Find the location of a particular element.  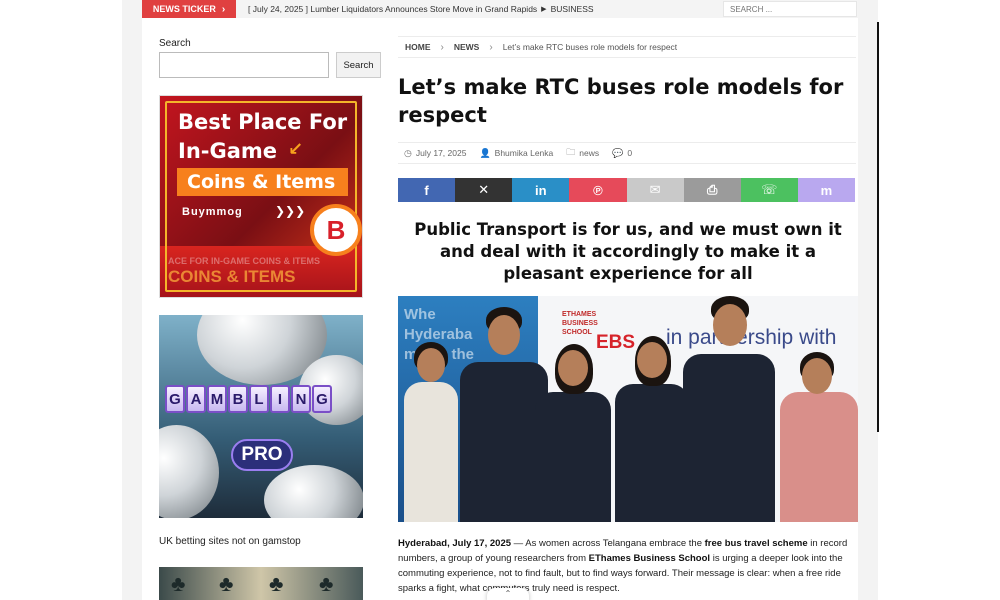

ticker-label: NEWS TICKER › is located at coordinates (189, 9).